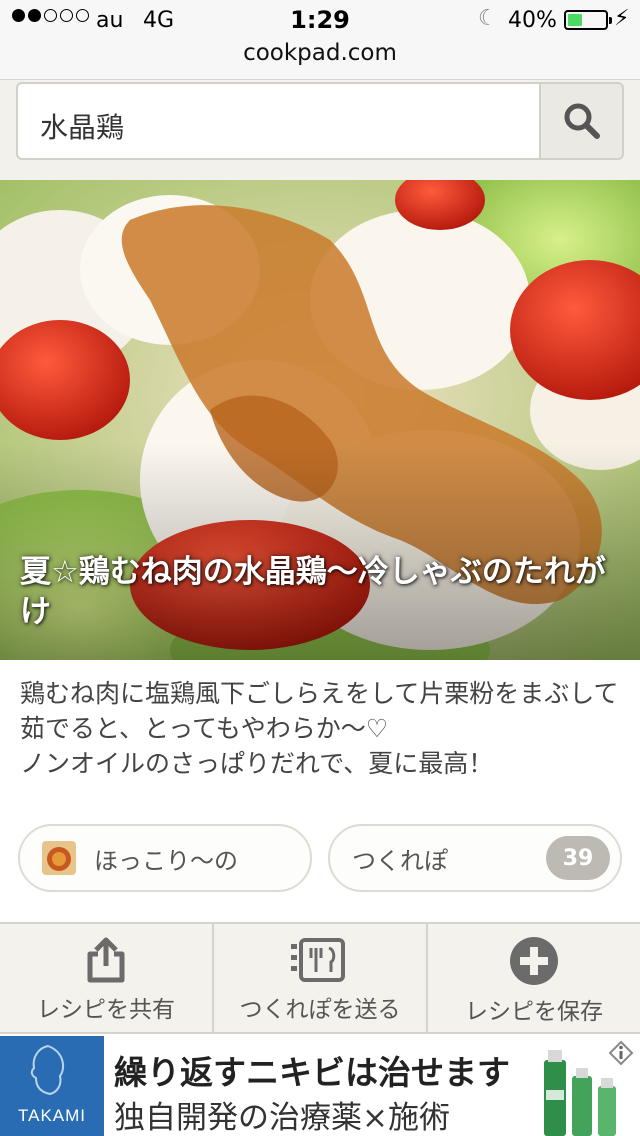 Image resolution: width=640 pixels, height=1136 pixels. I want to click on tsukurepo-send-icon, so click(318, 960).